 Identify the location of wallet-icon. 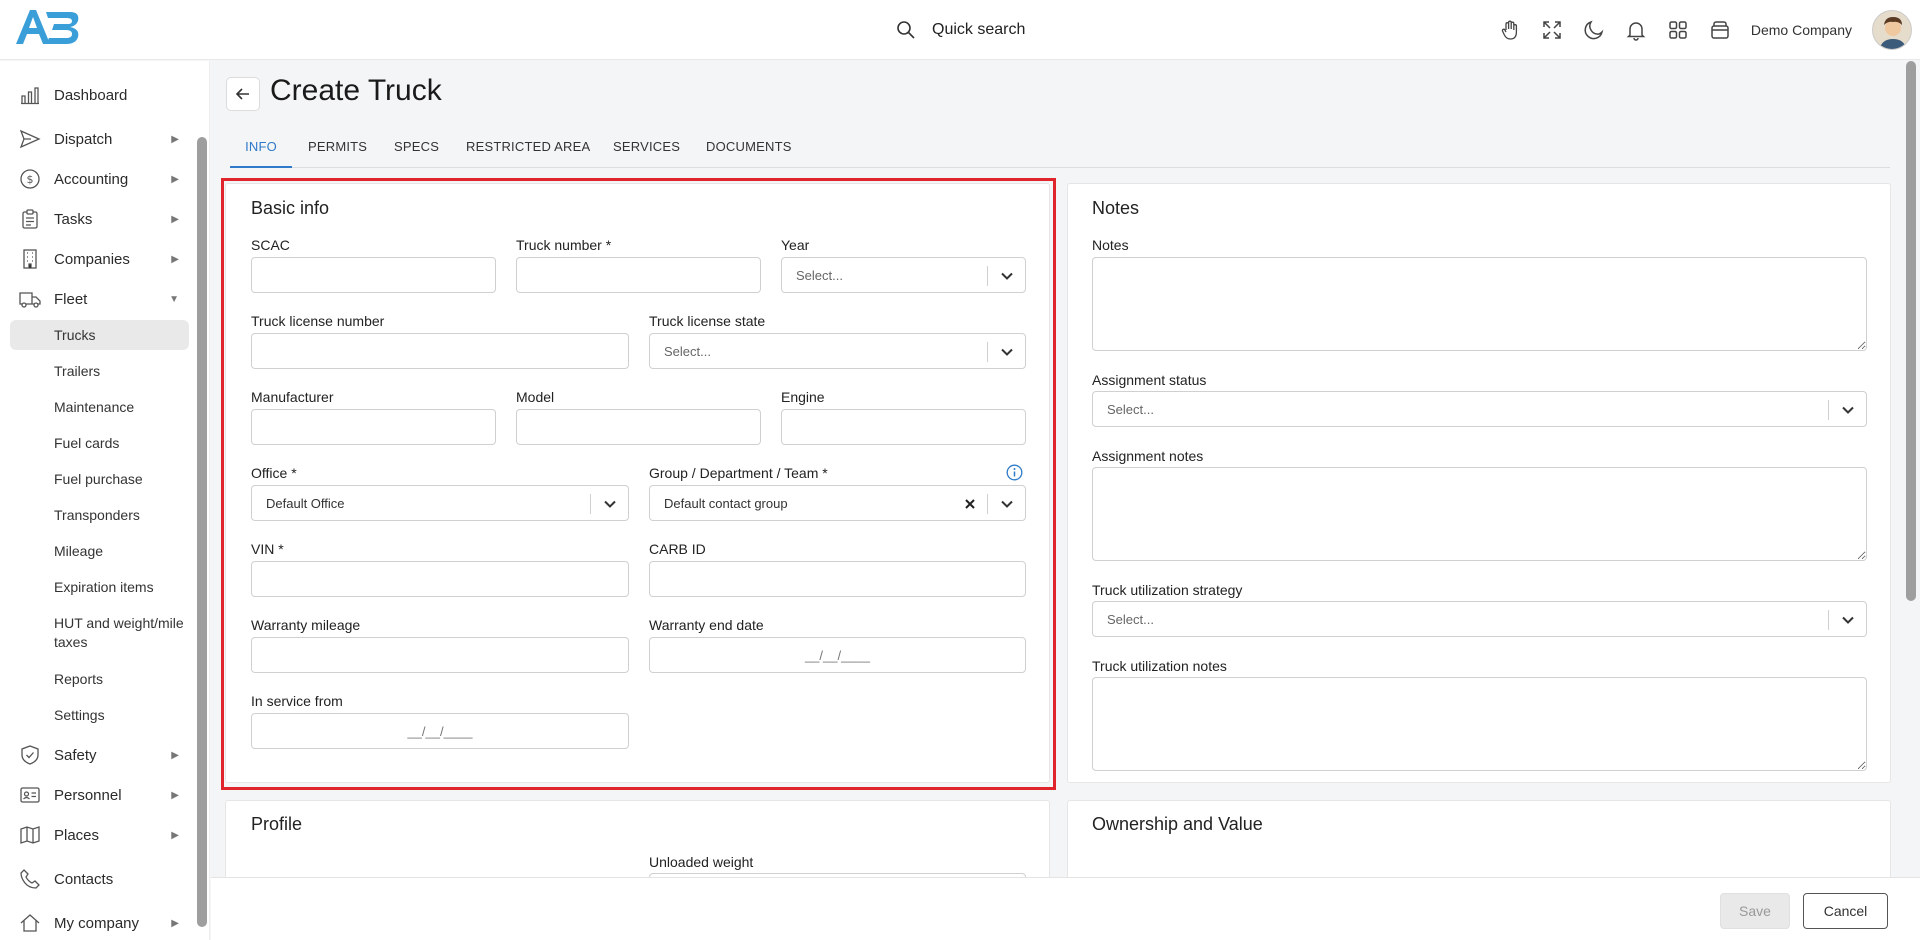
(1720, 30).